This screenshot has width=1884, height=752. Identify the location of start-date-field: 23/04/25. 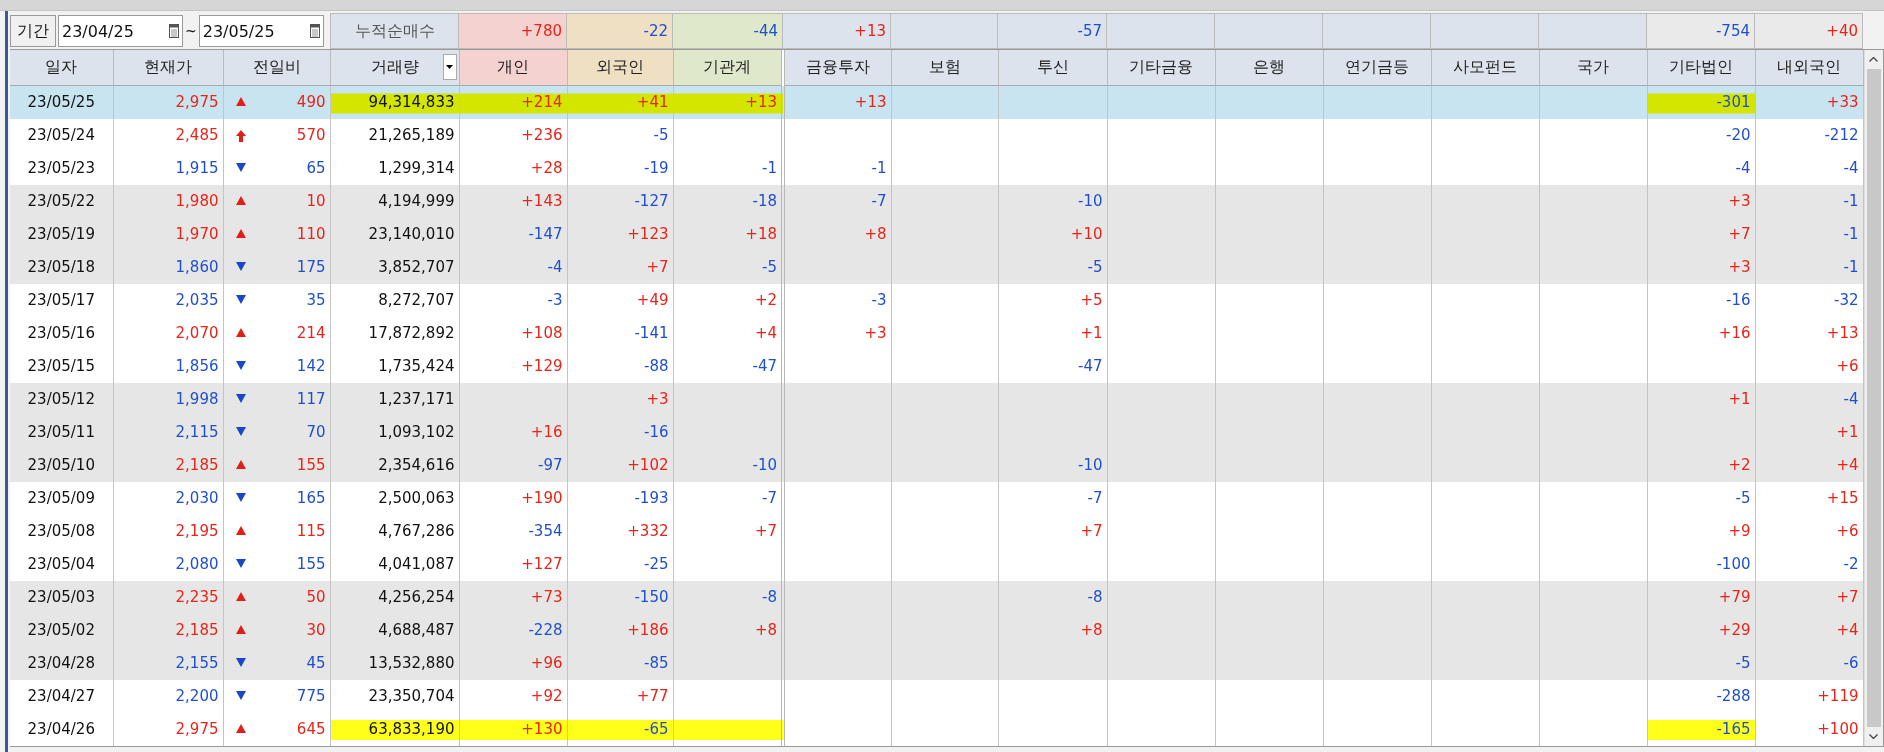
(120, 31).